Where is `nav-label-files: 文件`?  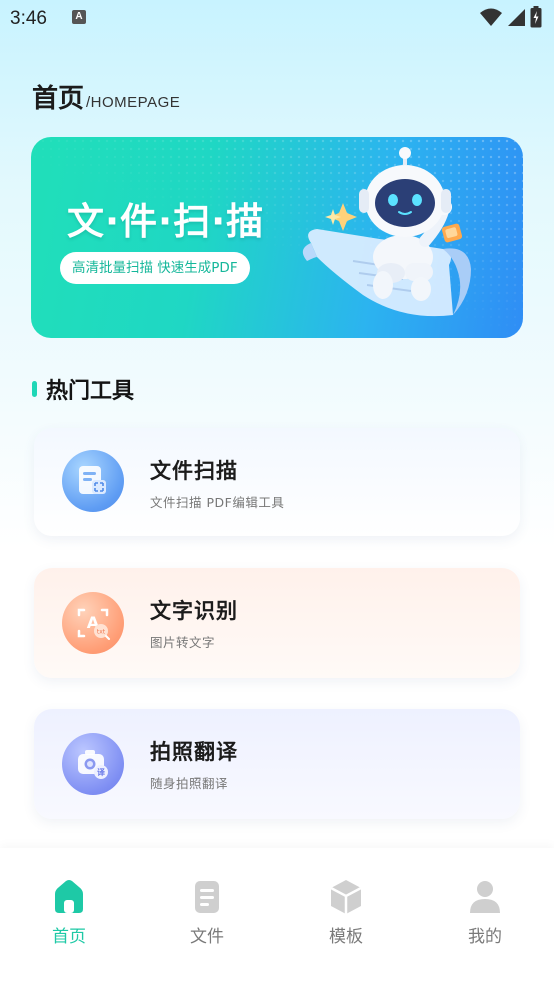
nav-label-files: 文件 is located at coordinates (207, 937).